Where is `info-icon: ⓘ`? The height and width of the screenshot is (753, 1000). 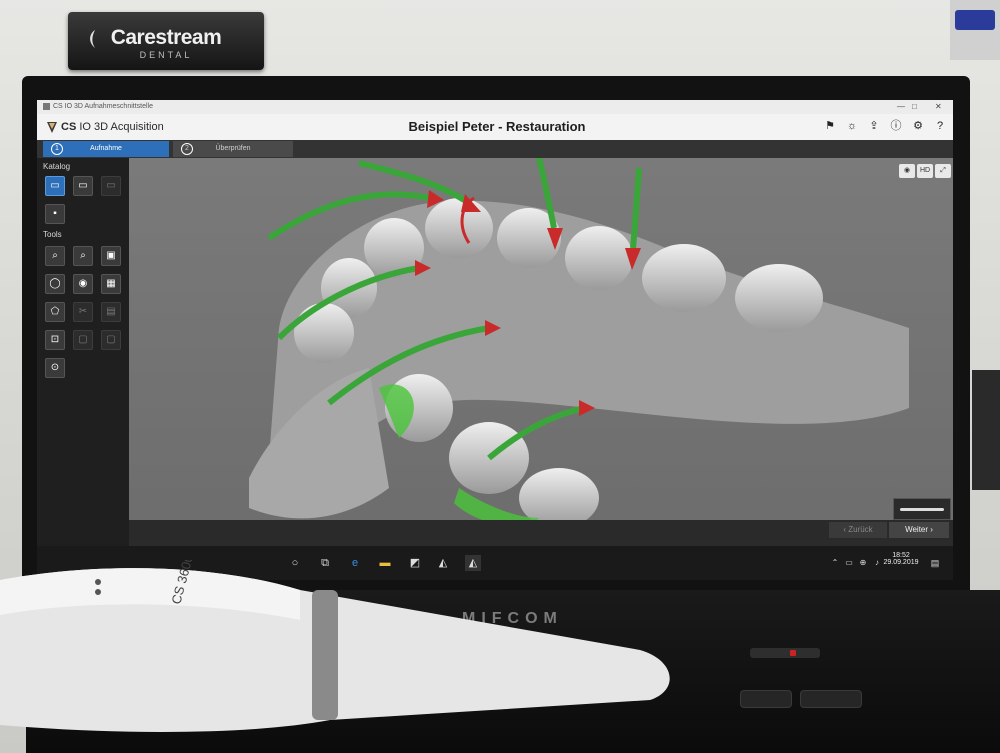 info-icon: ⓘ is located at coordinates (896, 126).